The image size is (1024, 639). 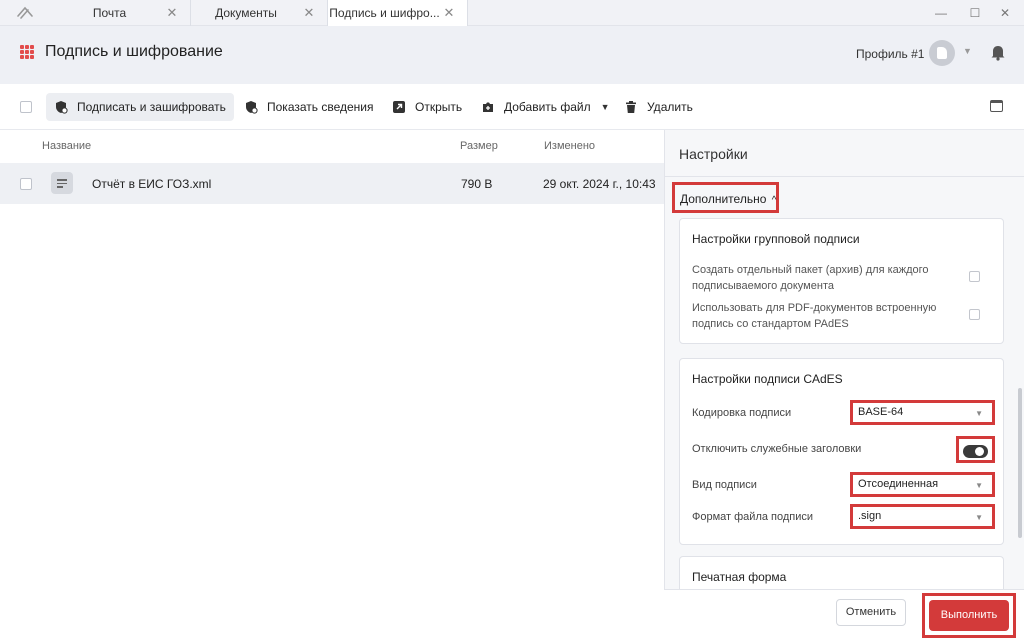 I want to click on open-external-icon, so click(x=399, y=107).